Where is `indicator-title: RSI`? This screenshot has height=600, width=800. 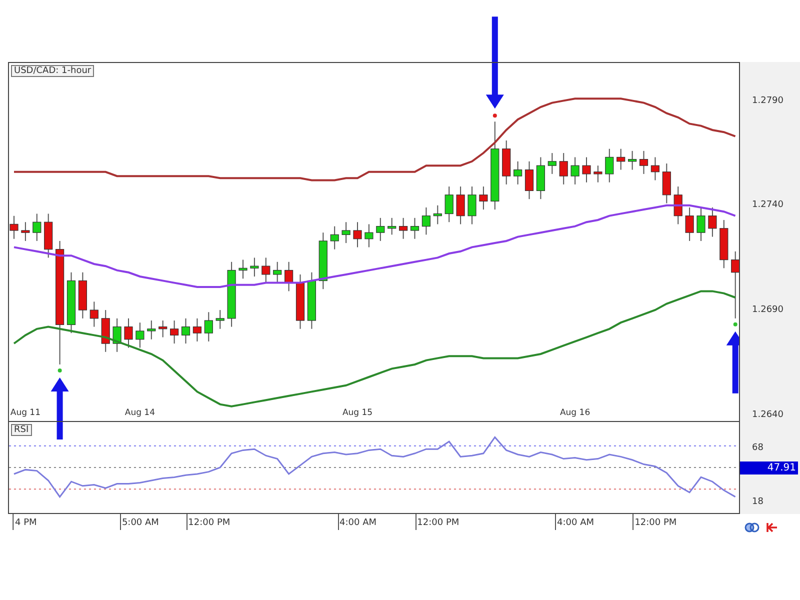 indicator-title: RSI is located at coordinates (21, 430).